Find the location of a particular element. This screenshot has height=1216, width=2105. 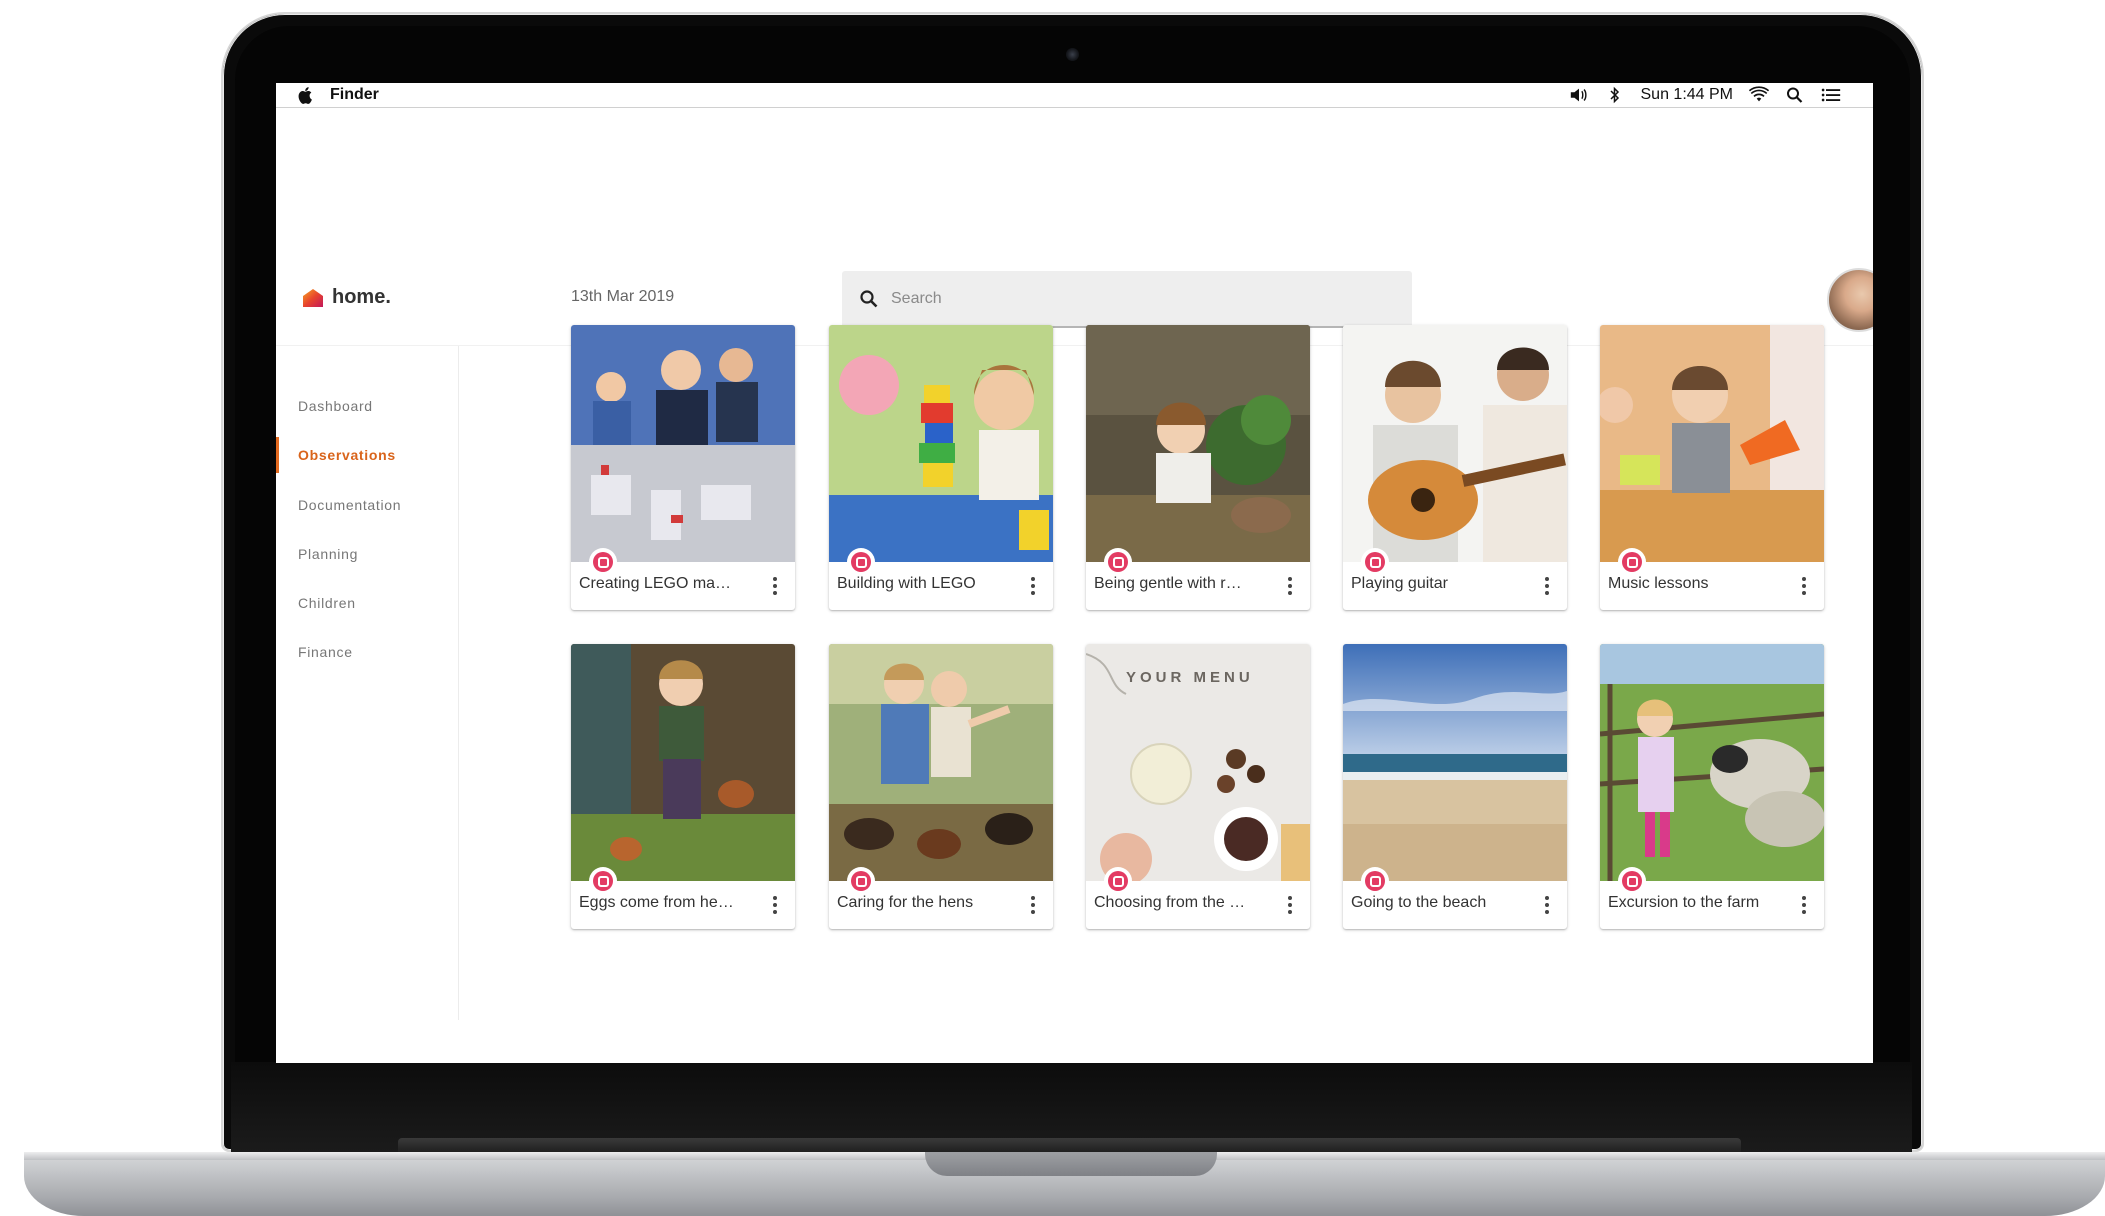

date-heading: 13th Mar 2019 is located at coordinates (623, 296).